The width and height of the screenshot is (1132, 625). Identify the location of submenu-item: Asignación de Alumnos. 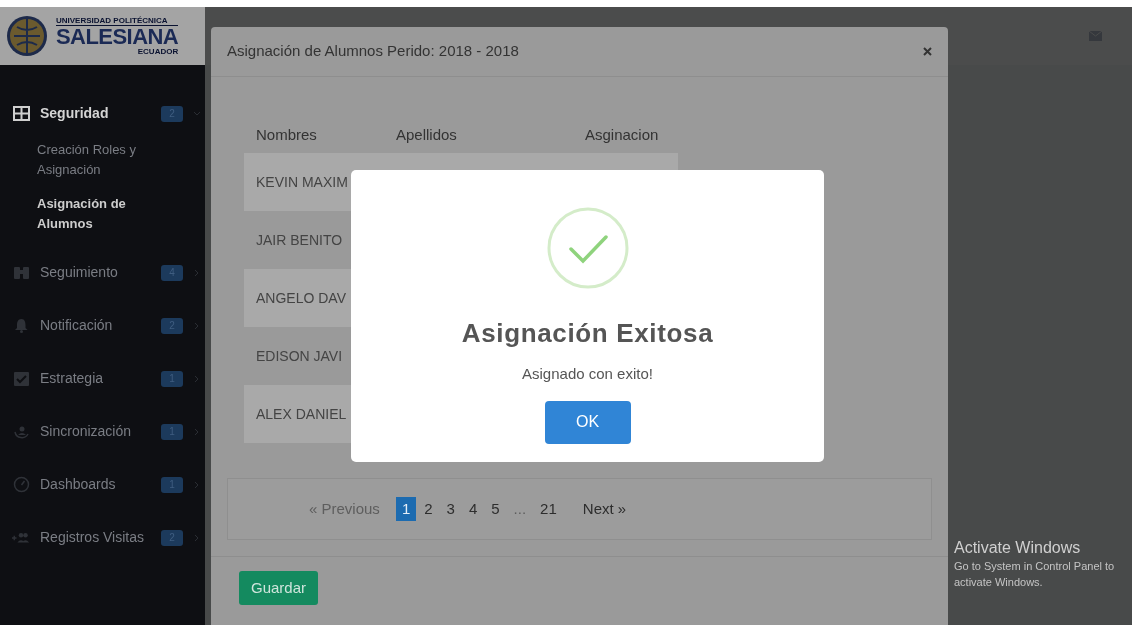
(106, 214).